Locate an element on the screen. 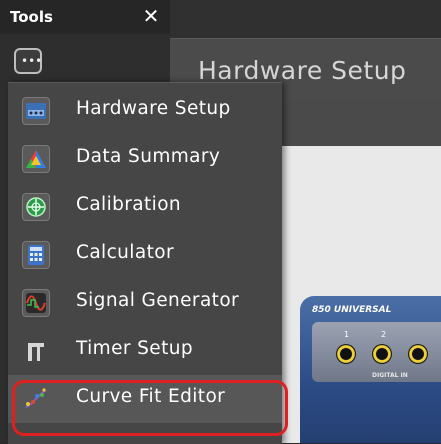 Image resolution: width=441 pixels, height=444 pixels. timer-setup-icon is located at coordinates (36, 351).